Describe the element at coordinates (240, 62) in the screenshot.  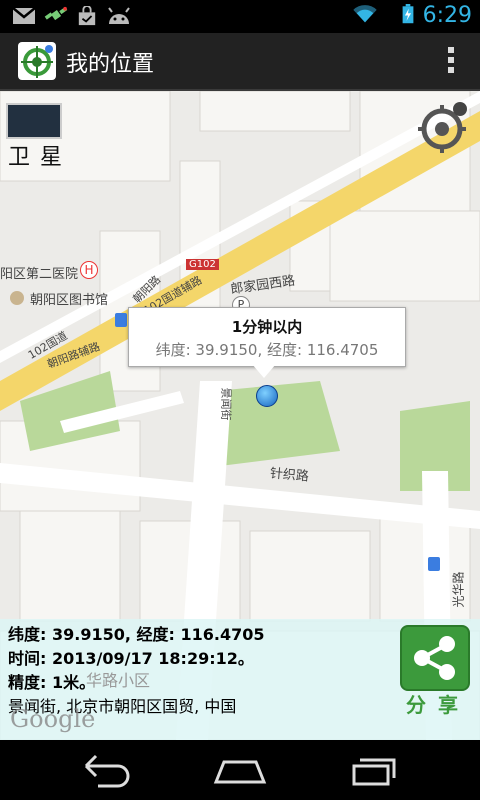
I see `action-bar: 我的位置` at that location.